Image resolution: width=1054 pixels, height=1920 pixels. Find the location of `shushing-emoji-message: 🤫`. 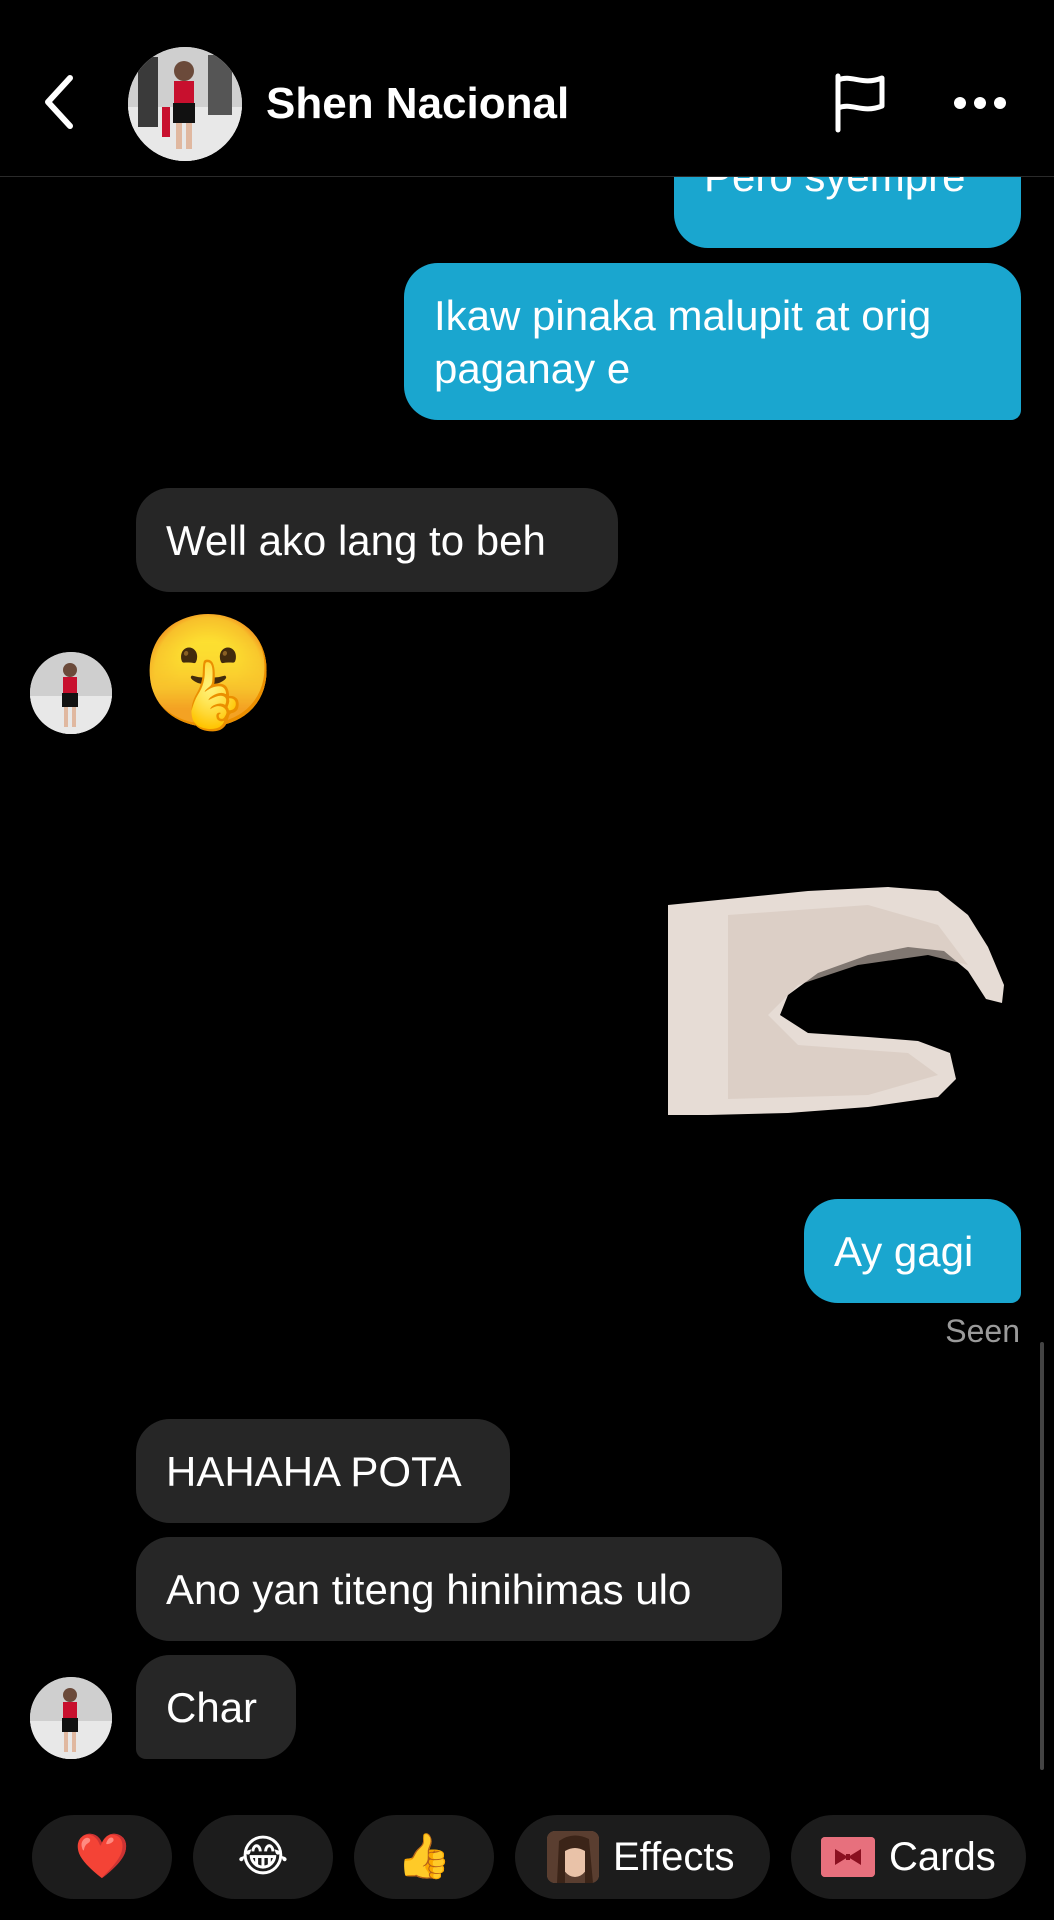

shushing-emoji-message: 🤫 is located at coordinates (208, 672).